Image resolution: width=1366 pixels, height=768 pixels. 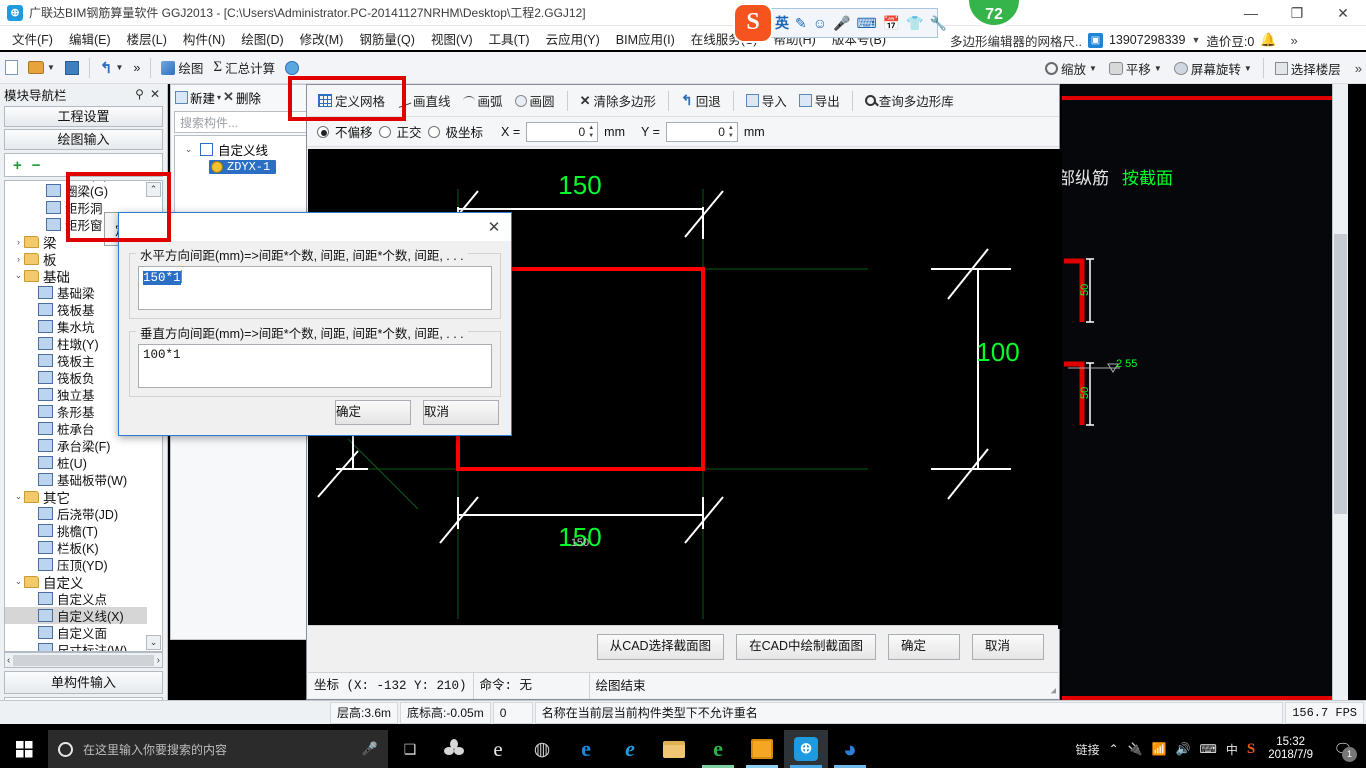 What do you see at coordinates (762, 749) in the screenshot?
I see `taskbar-app-notepad` at bounding box center [762, 749].